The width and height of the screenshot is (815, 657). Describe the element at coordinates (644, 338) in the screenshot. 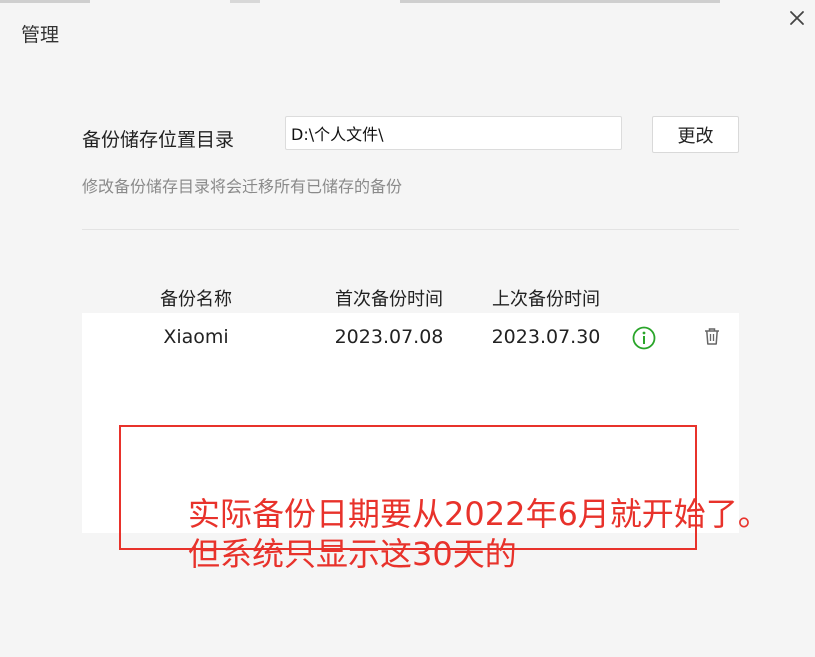

I see `info-icon` at that location.